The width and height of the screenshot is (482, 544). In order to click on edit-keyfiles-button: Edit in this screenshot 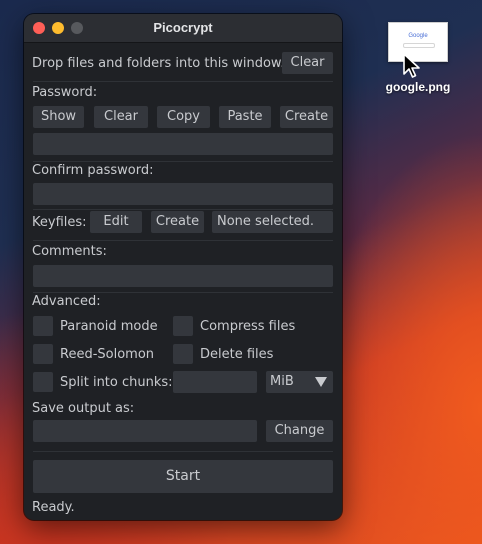, I will do `click(116, 222)`.